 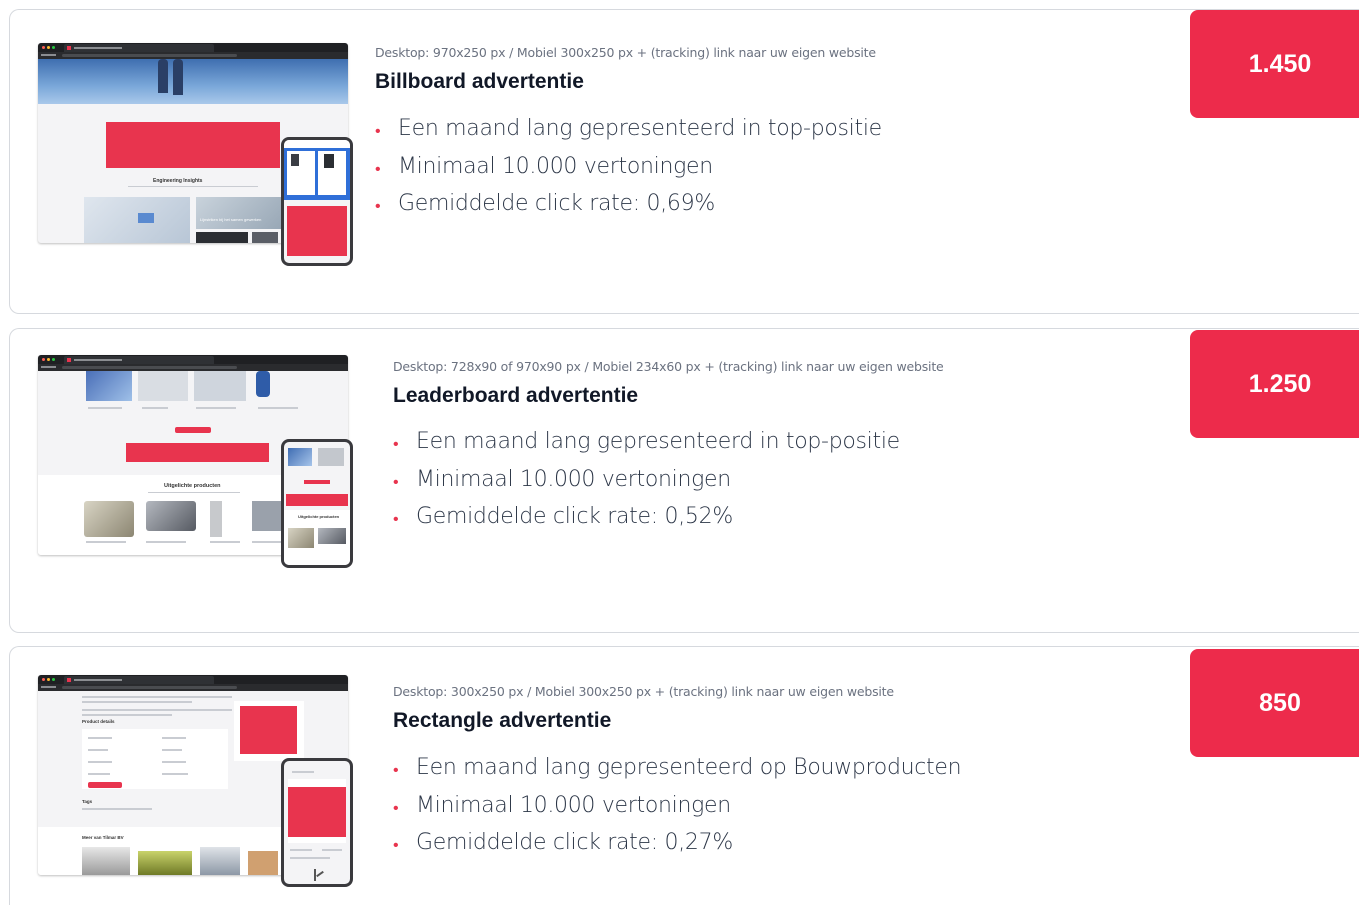 I want to click on preview-mobile-heading: Uitgelichte producten, so click(x=319, y=516).